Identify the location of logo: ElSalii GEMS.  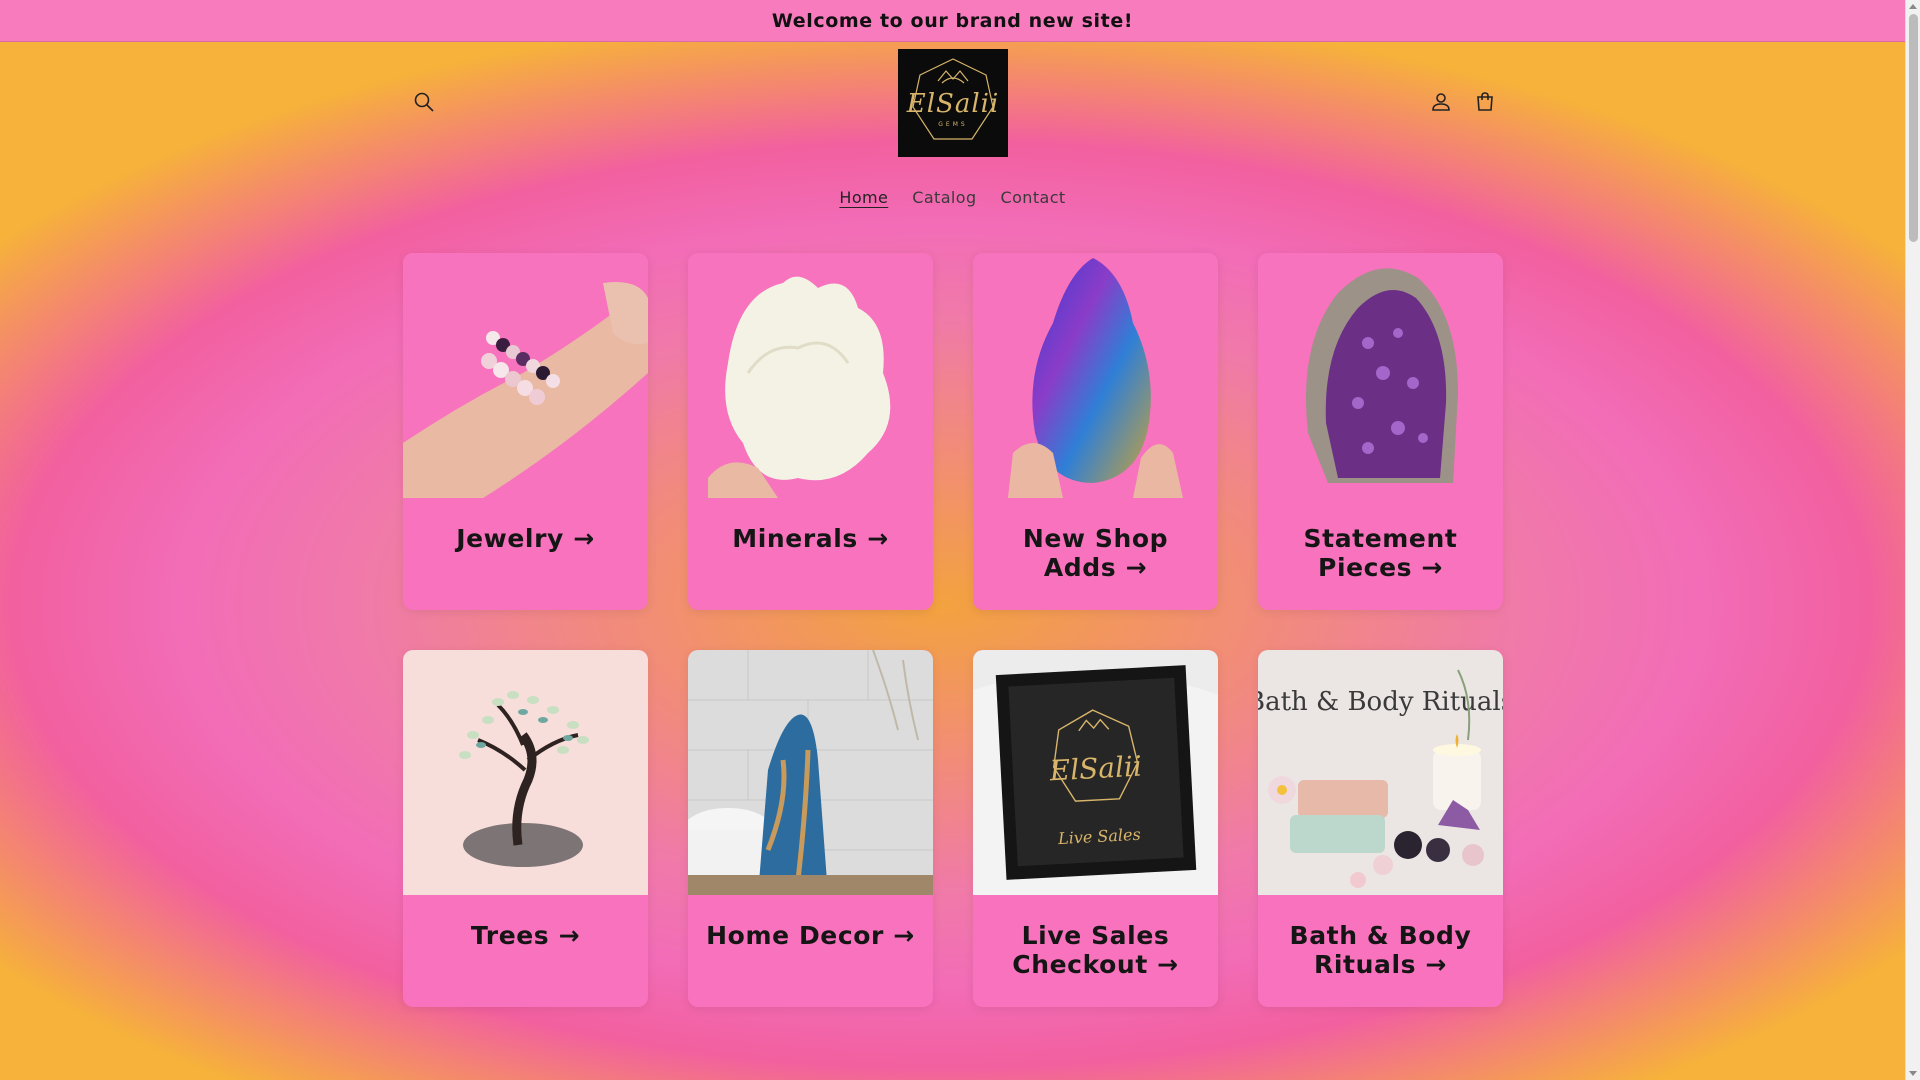
(953, 103).